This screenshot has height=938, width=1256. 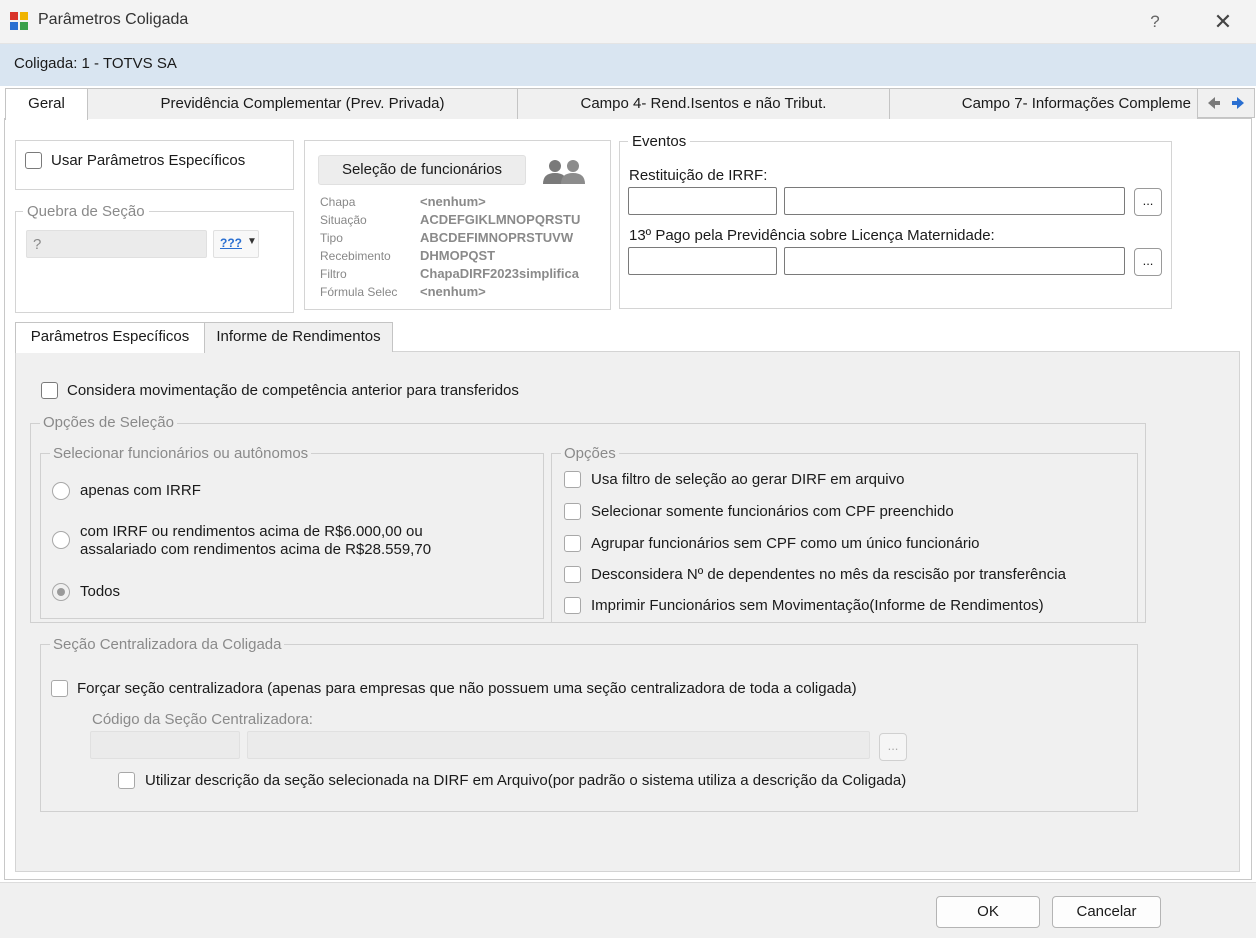 What do you see at coordinates (167, 644) in the screenshot?
I see `secao-centralizadora-legend: Seção Centralizadora da Coligada` at bounding box center [167, 644].